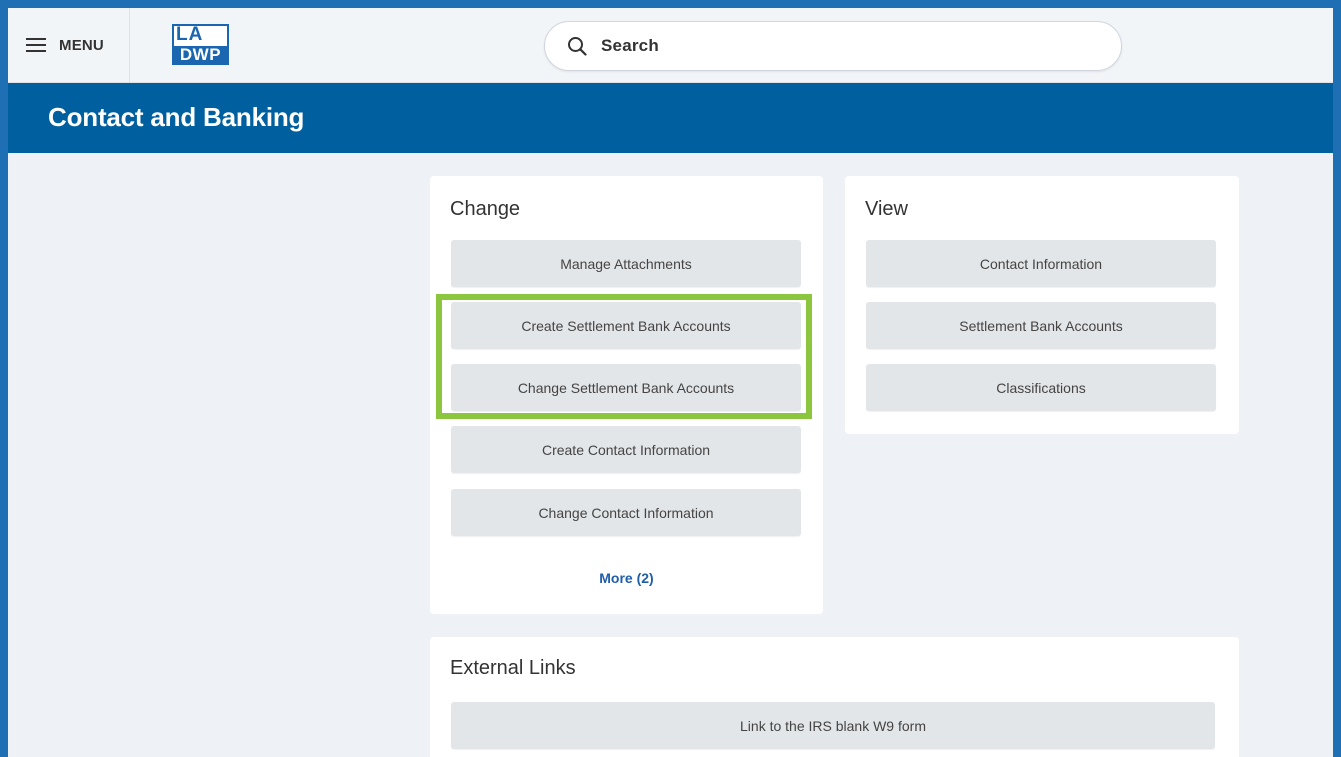 The image size is (1341, 757). I want to click on ladwp-logo: LA DWP, so click(200, 44).